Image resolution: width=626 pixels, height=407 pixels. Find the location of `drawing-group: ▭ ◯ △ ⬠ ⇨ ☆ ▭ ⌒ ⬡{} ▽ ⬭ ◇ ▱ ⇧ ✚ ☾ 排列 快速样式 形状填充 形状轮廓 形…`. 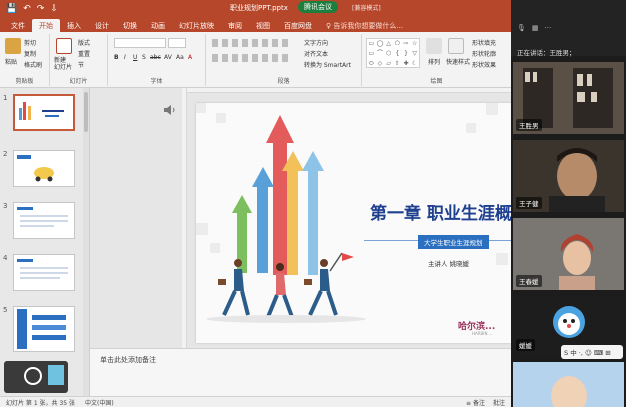

drawing-group: ▭ ◯ △ ⬠ ⇨ ☆ ▭ ⌒ ⬡{} ▽ ⬭ ◇ ▱ ⇧ ✚ ☾ 排列 快速样式 形状填充 形状轮廓 形… is located at coordinates (436, 60).